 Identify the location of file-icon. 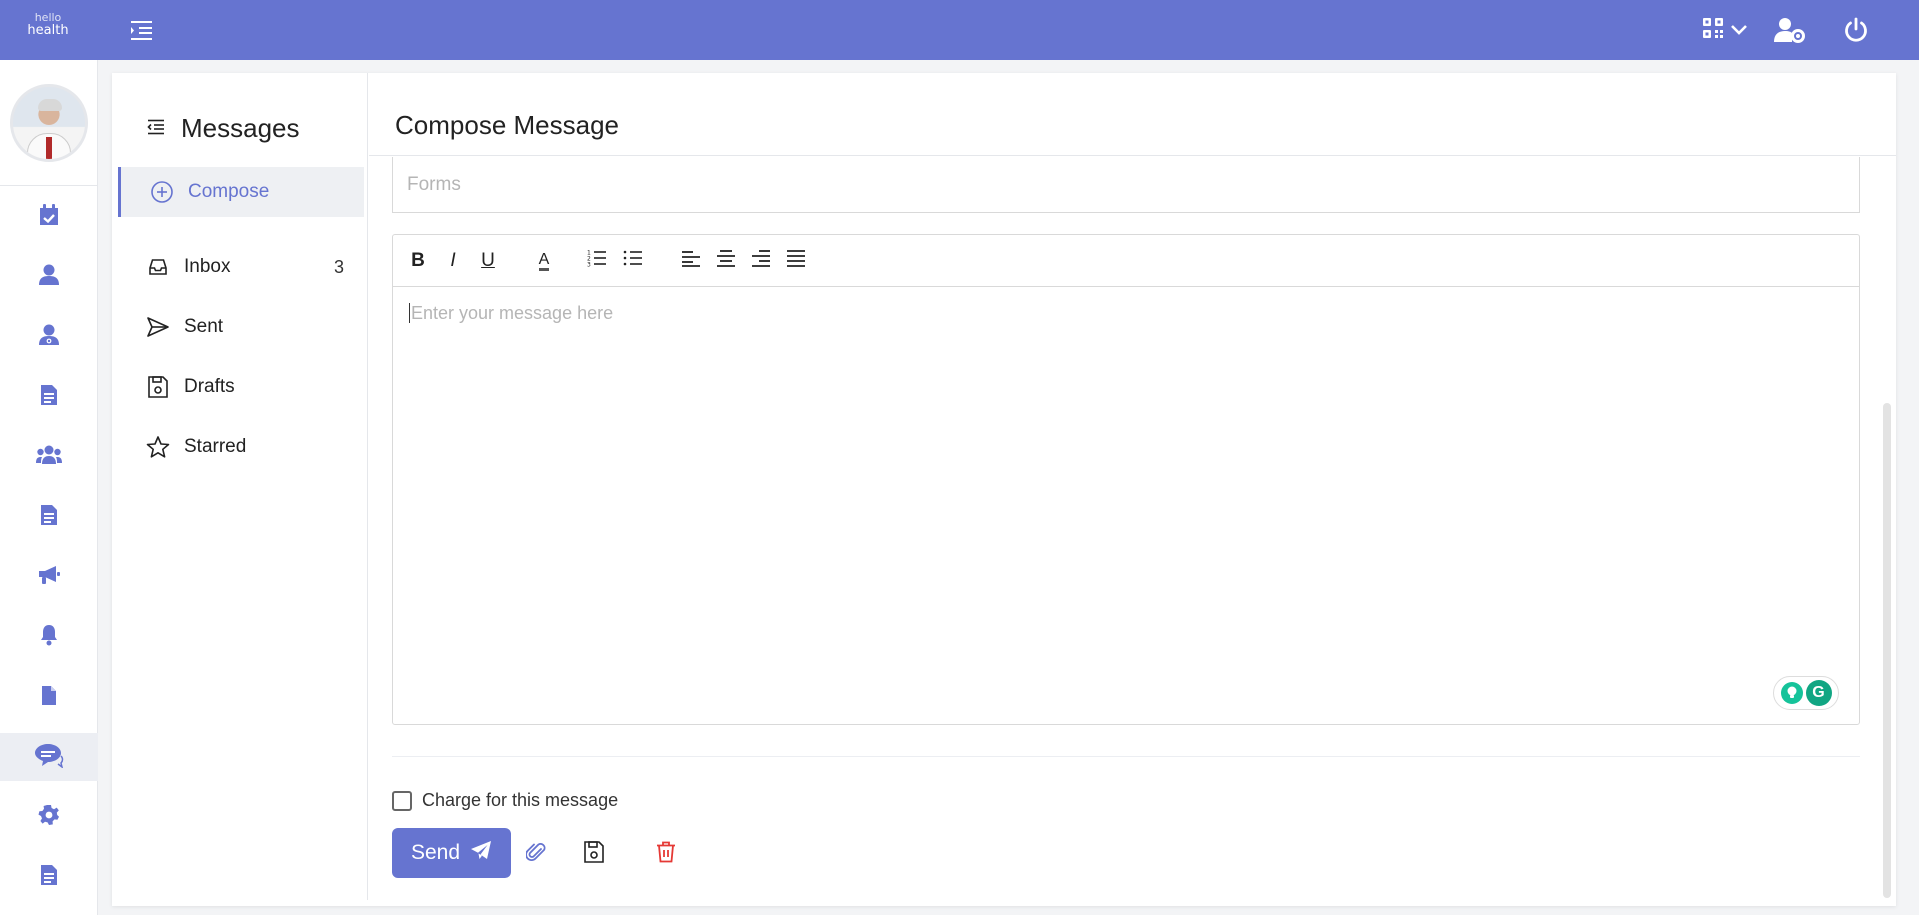
(49, 697).